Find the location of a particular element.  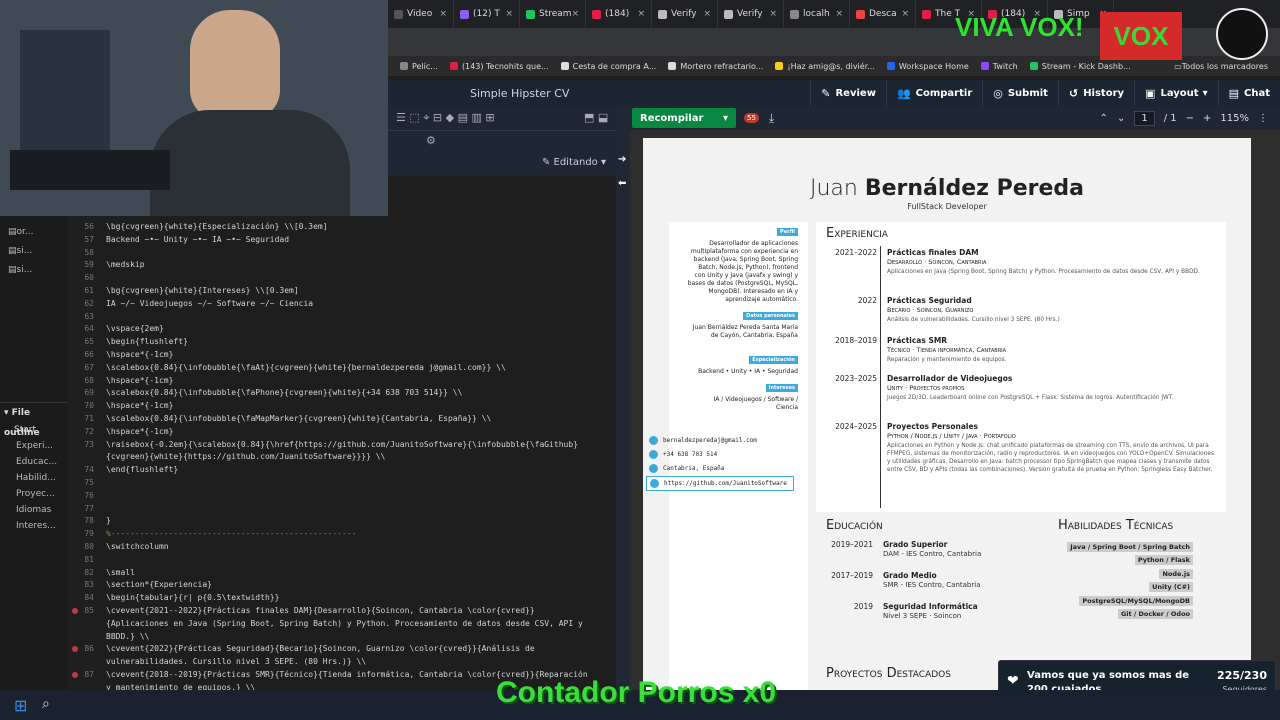

bookmark-item: Twitch is located at coordinates (999, 66).